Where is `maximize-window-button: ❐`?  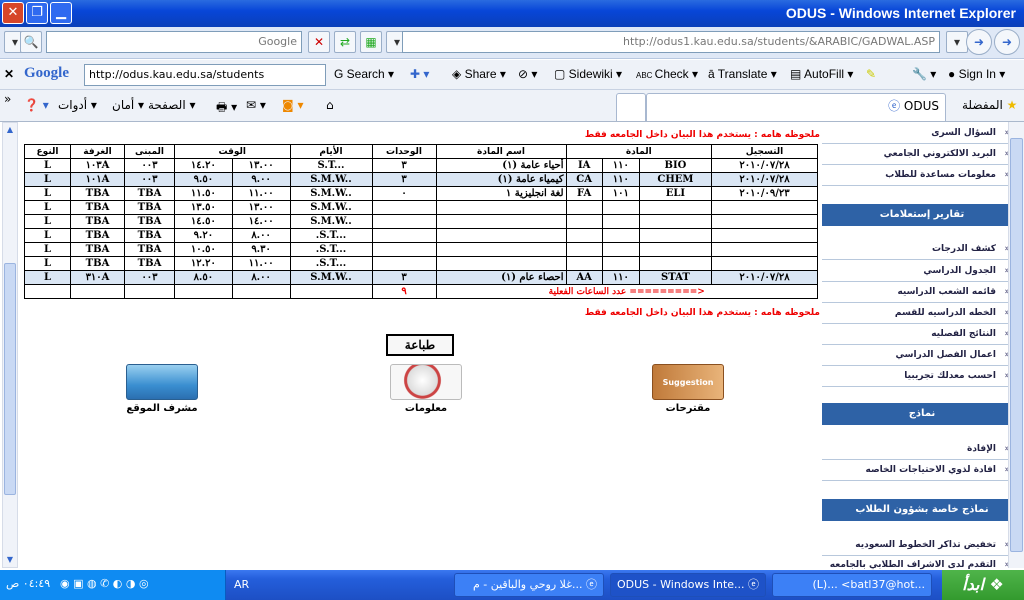 maximize-window-button: ❐ is located at coordinates (37, 13).